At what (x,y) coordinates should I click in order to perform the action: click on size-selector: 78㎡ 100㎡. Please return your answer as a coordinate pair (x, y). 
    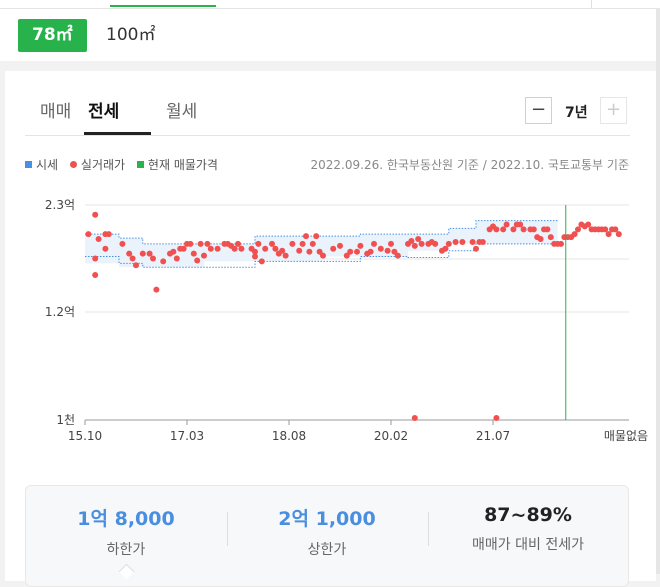
    Looking at the image, I should click on (330, 35).